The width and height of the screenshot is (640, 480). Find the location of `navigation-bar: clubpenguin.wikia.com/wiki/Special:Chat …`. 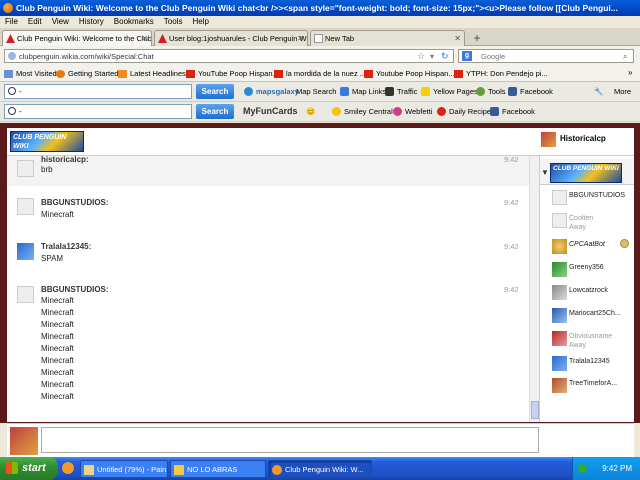

navigation-bar: clubpenguin.wikia.com/wiki/Special:Chat … is located at coordinates (320, 56).